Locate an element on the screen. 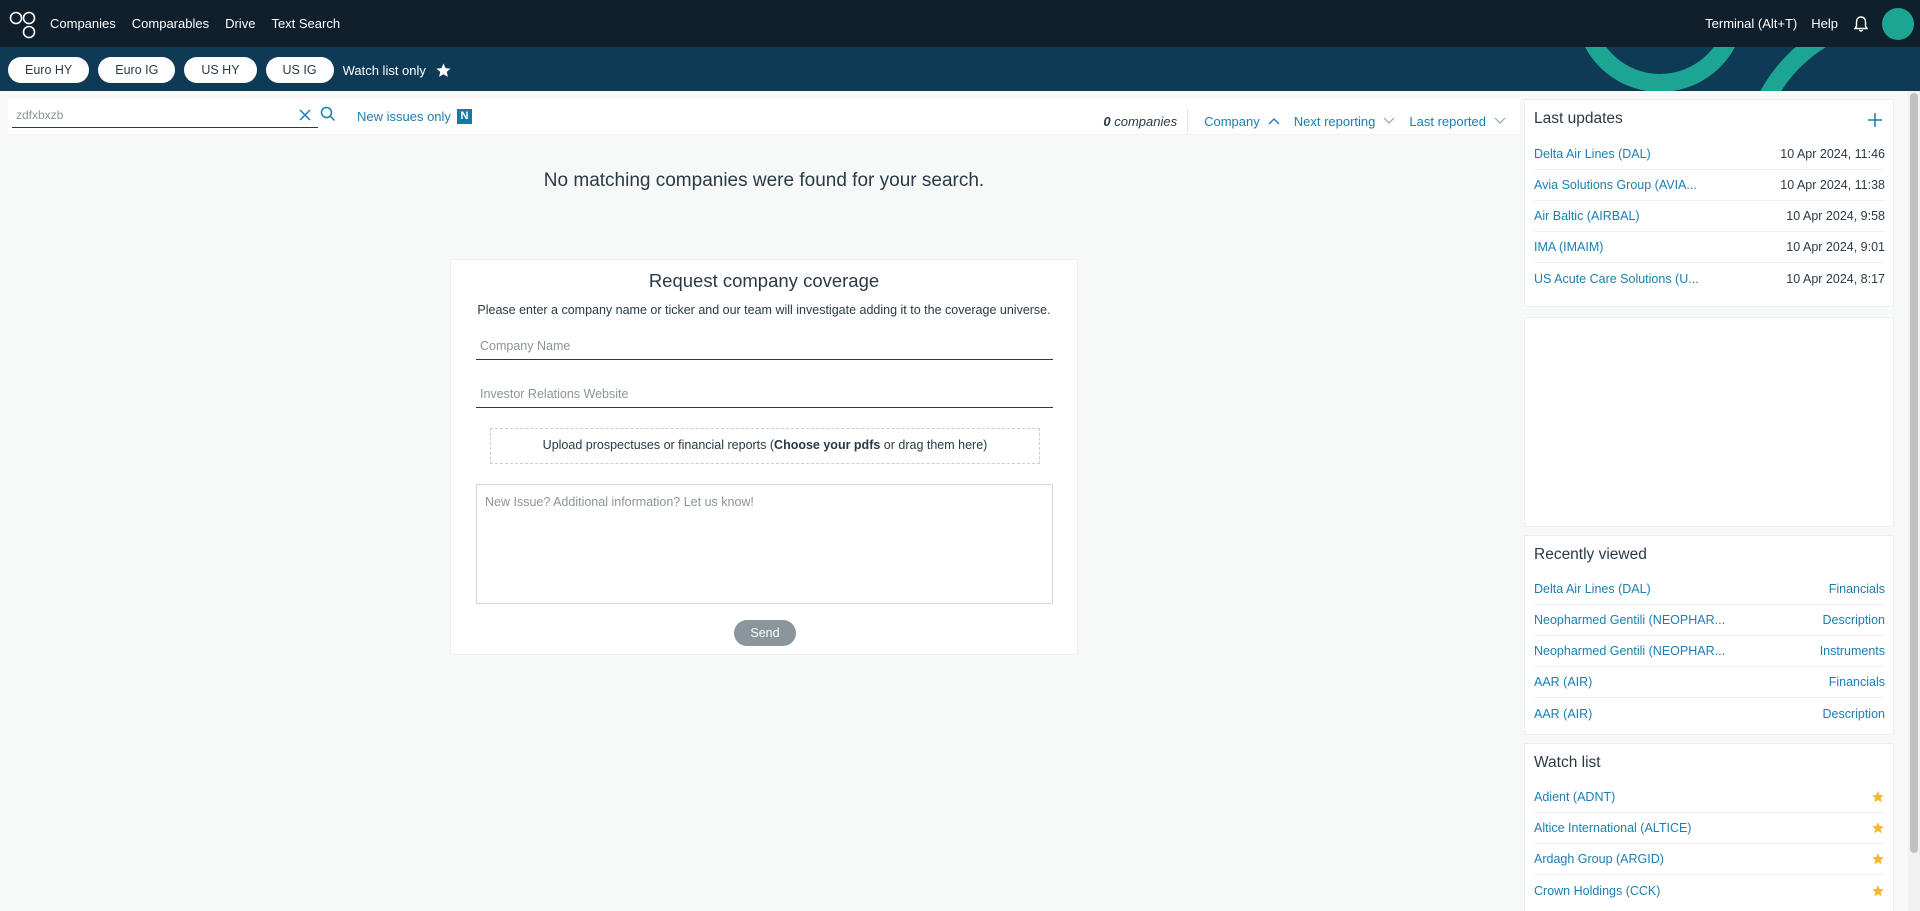  watch-list-only-toggle: Watch list only is located at coordinates (397, 70).